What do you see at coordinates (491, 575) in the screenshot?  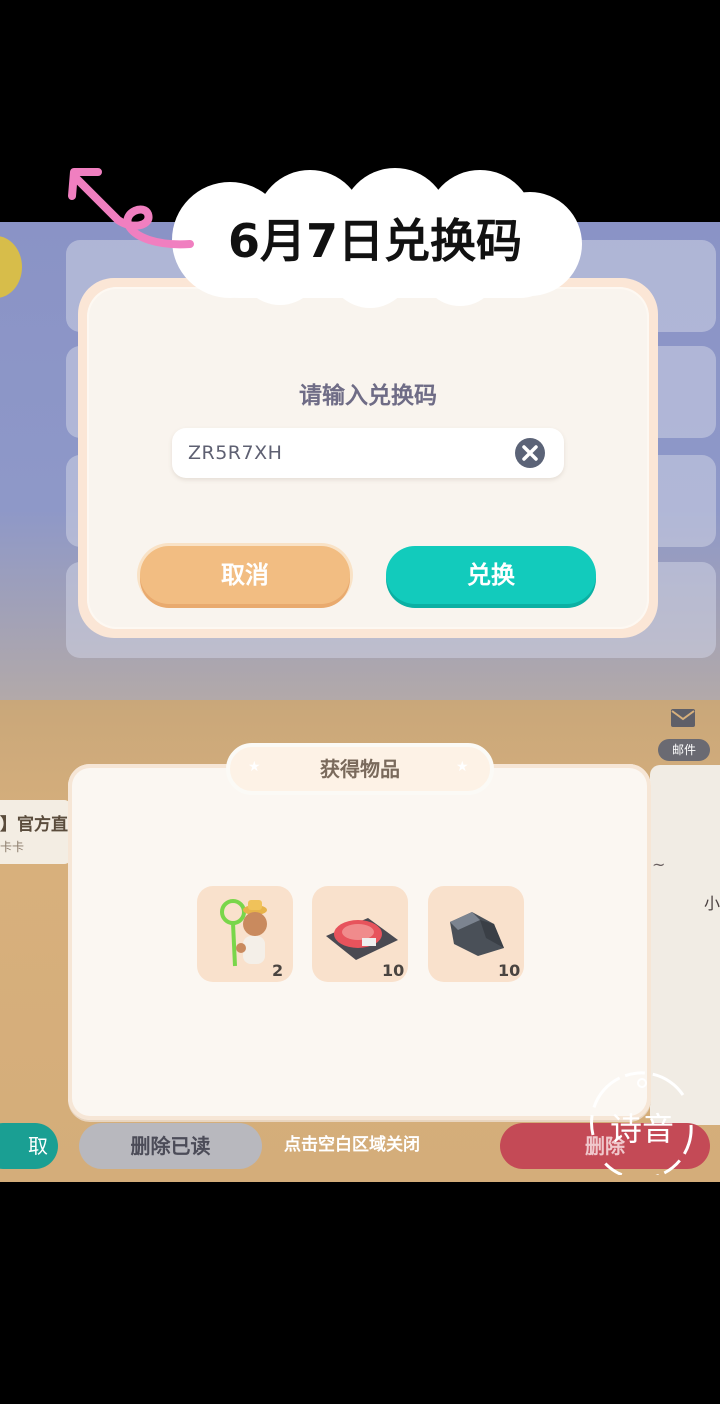 I see `redeem-button: 兑换` at bounding box center [491, 575].